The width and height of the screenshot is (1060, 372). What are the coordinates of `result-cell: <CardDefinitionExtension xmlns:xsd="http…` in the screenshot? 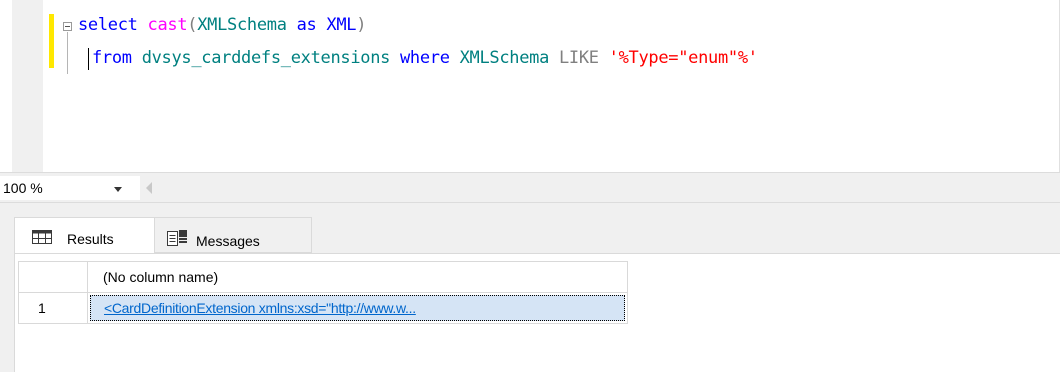 It's located at (357, 308).